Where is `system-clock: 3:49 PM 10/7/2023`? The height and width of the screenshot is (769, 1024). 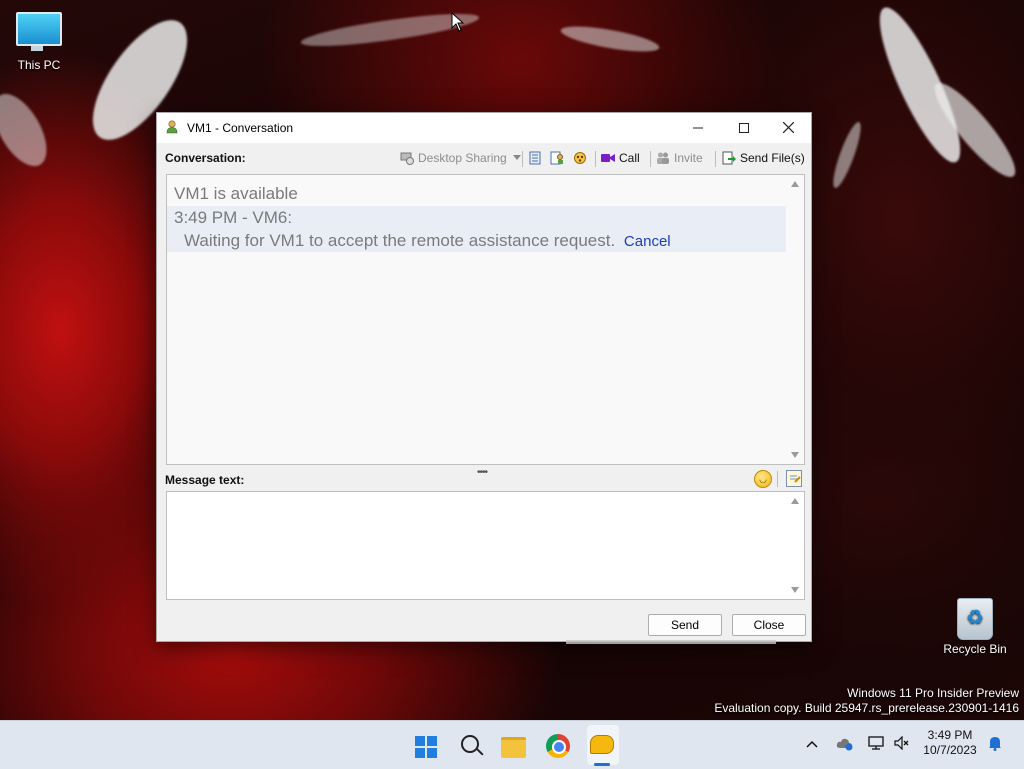
system-clock: 3:49 PM 10/7/2023 is located at coordinates (950, 743).